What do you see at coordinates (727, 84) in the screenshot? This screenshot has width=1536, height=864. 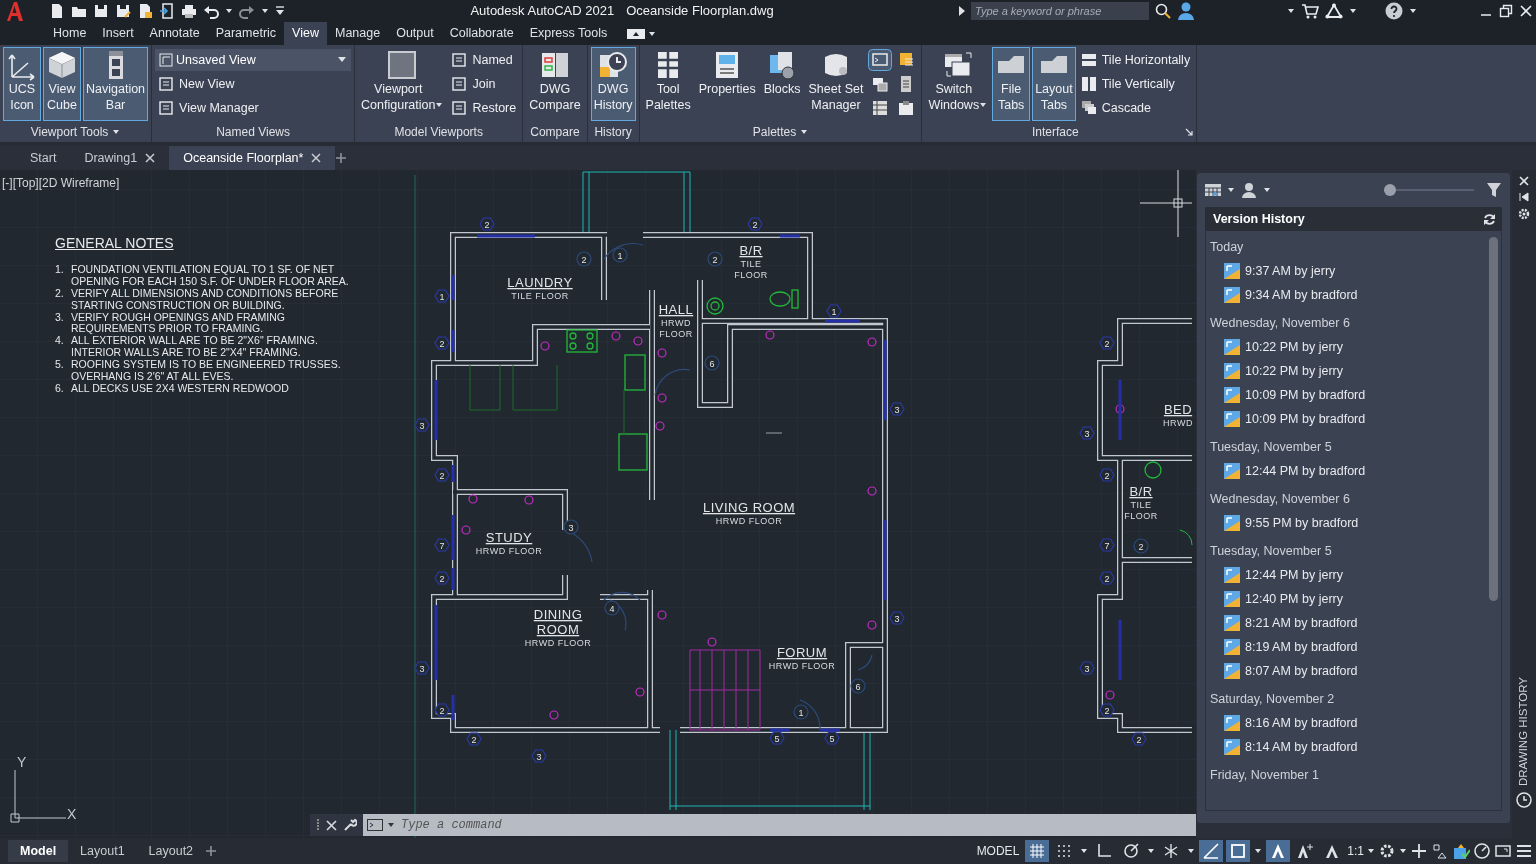 I see `ribbon-button: Properties` at bounding box center [727, 84].